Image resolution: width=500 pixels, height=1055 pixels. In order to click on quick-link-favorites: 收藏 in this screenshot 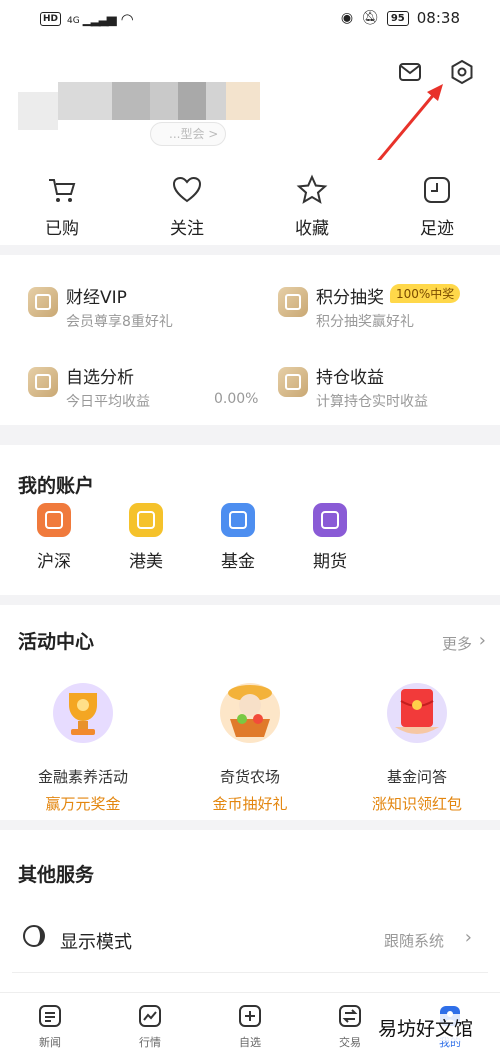, I will do `click(312, 206)`.